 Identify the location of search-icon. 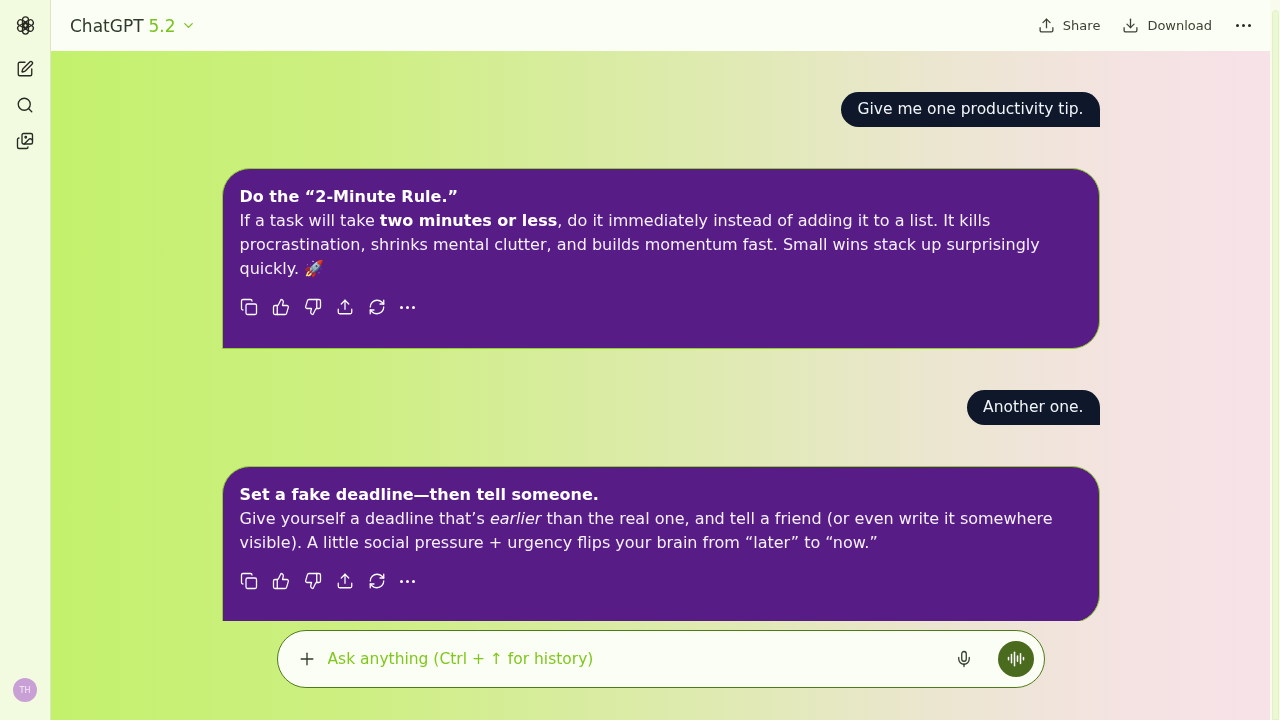
(25, 105).